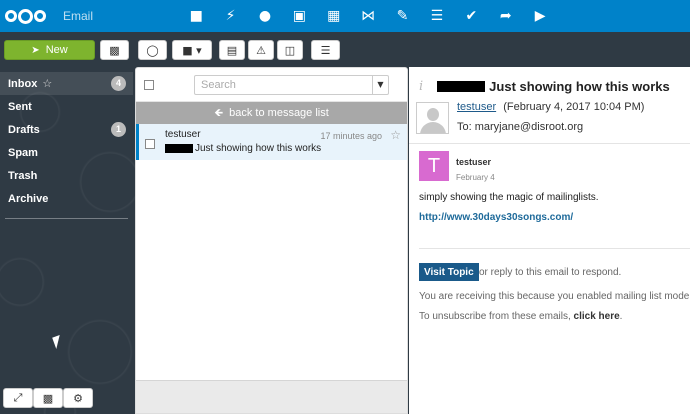 This screenshot has width=690, height=414. I want to click on sidebar-item-drafts: Drafts 1, so click(66, 129).